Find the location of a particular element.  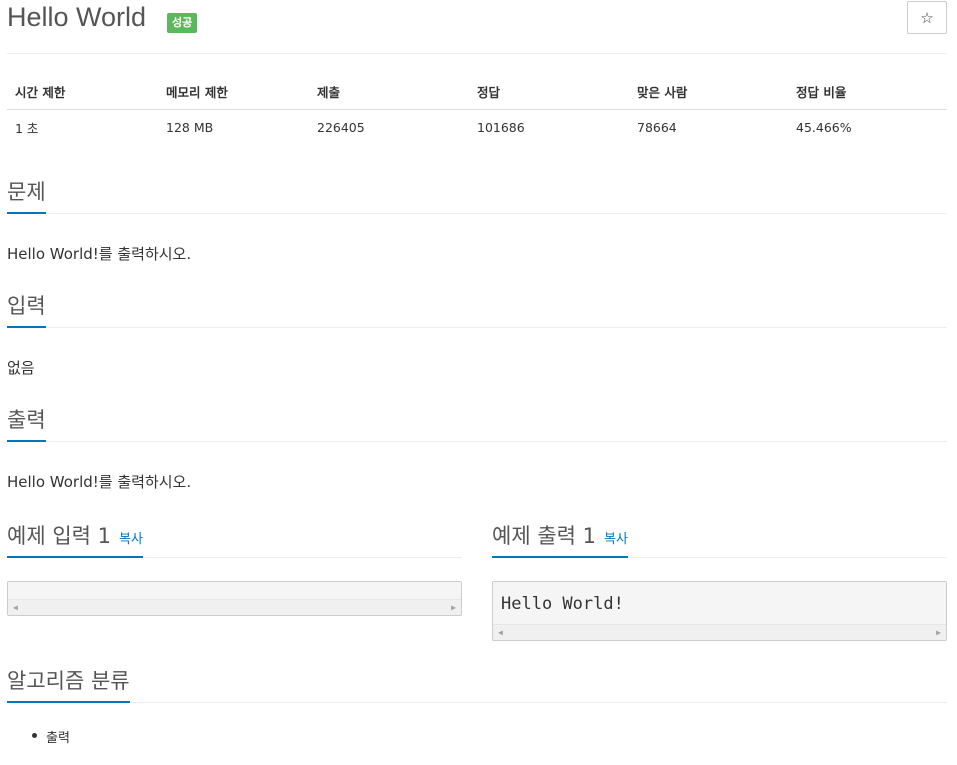

sample-output-box: Hello World! ◀ ▶ is located at coordinates (719, 611).